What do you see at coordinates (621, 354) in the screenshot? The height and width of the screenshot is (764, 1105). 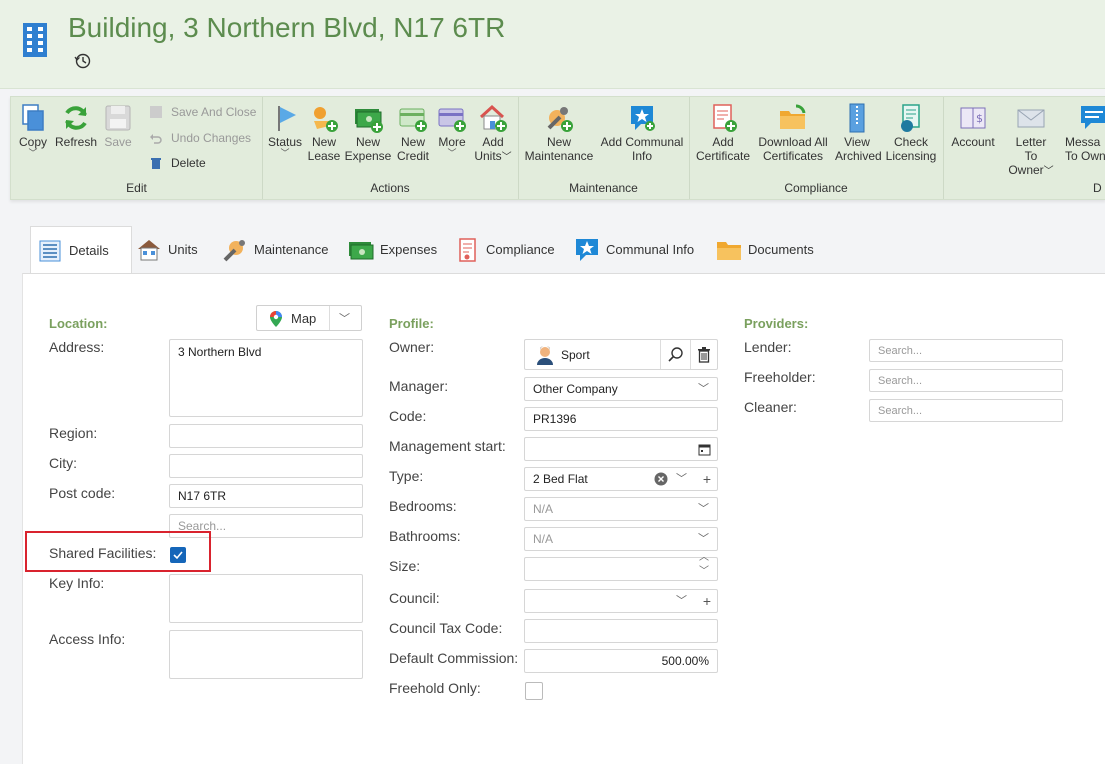 I see `owner-field: Sport` at bounding box center [621, 354].